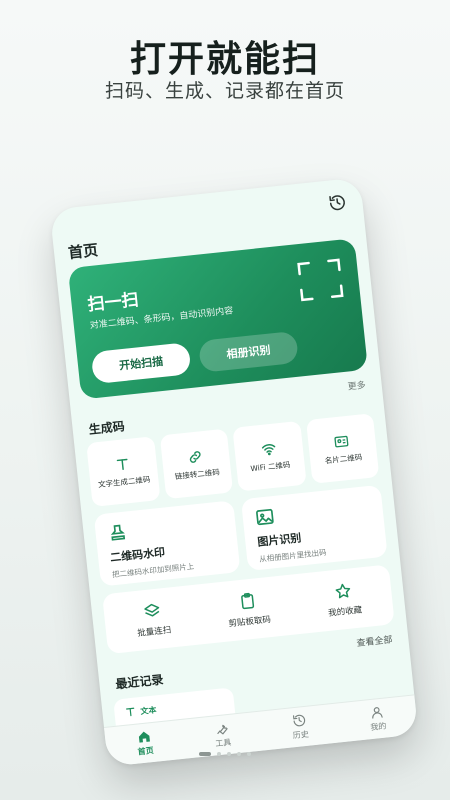 This screenshot has width=450, height=800. Describe the element at coordinates (341, 441) in the screenshot. I see `contact-card-icon` at that location.